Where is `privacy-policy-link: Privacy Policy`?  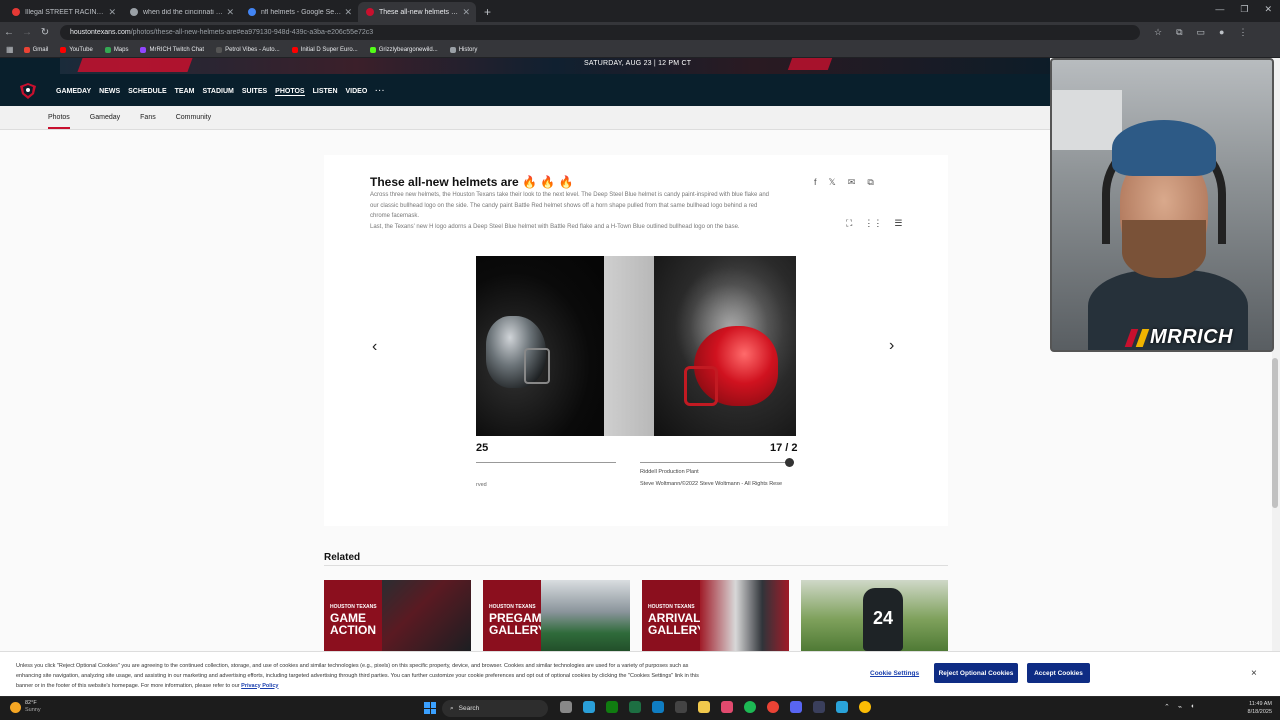
privacy-policy-link: Privacy Policy is located at coordinates (259, 686).